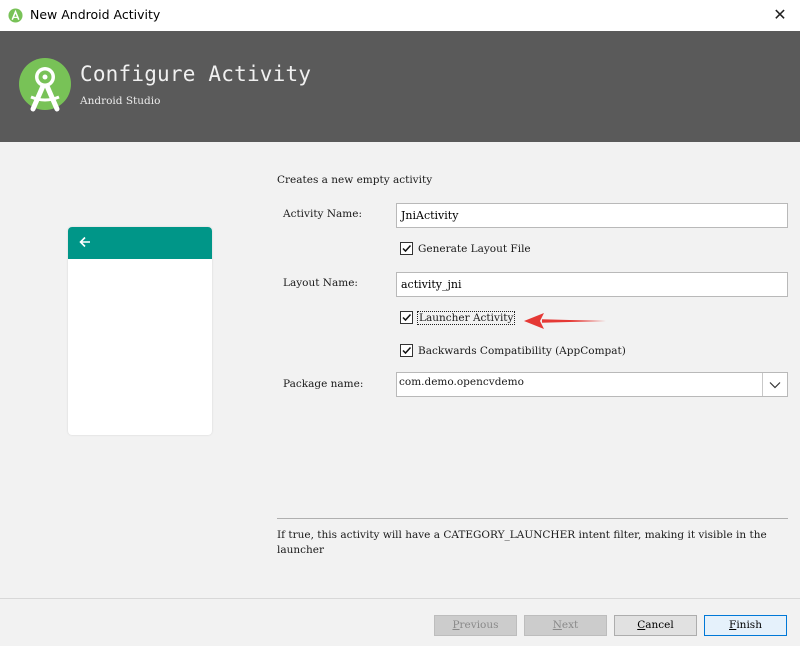  I want to click on generate-layout-checkbox: Generate Layout File, so click(465, 248).